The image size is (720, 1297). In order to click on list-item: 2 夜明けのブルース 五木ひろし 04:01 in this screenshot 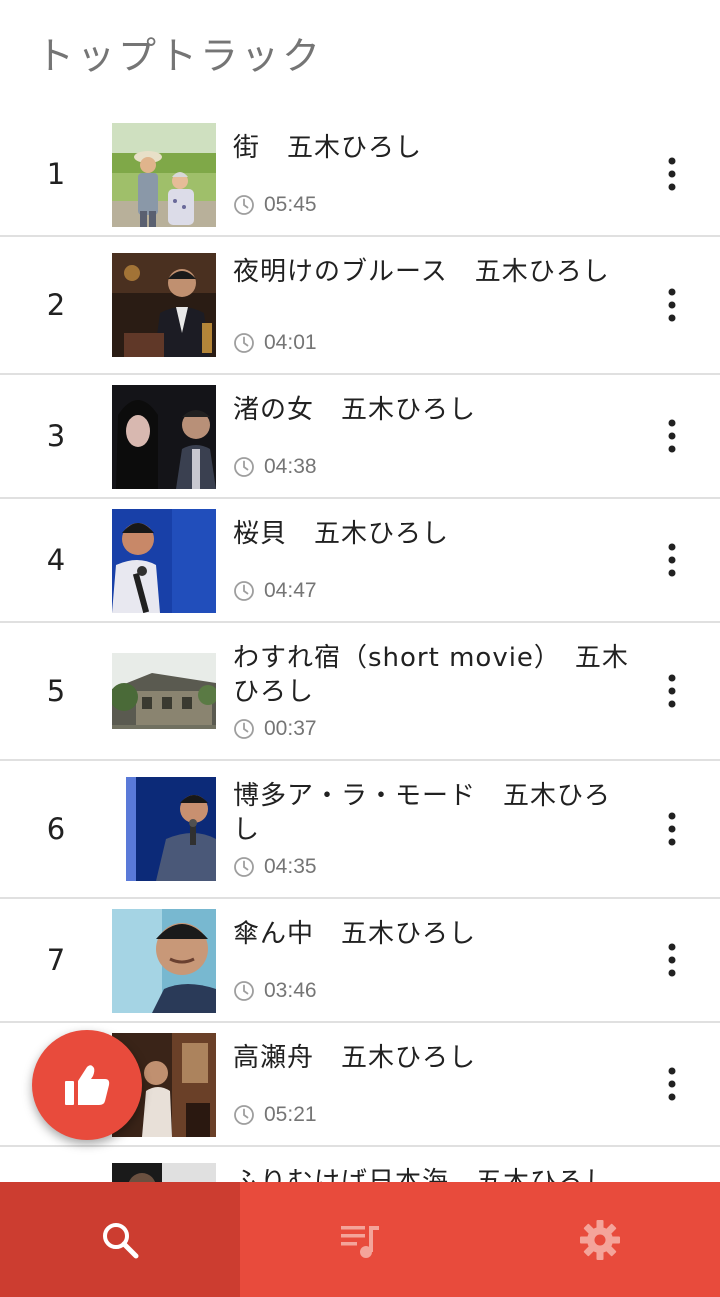, I will do `click(360, 306)`.